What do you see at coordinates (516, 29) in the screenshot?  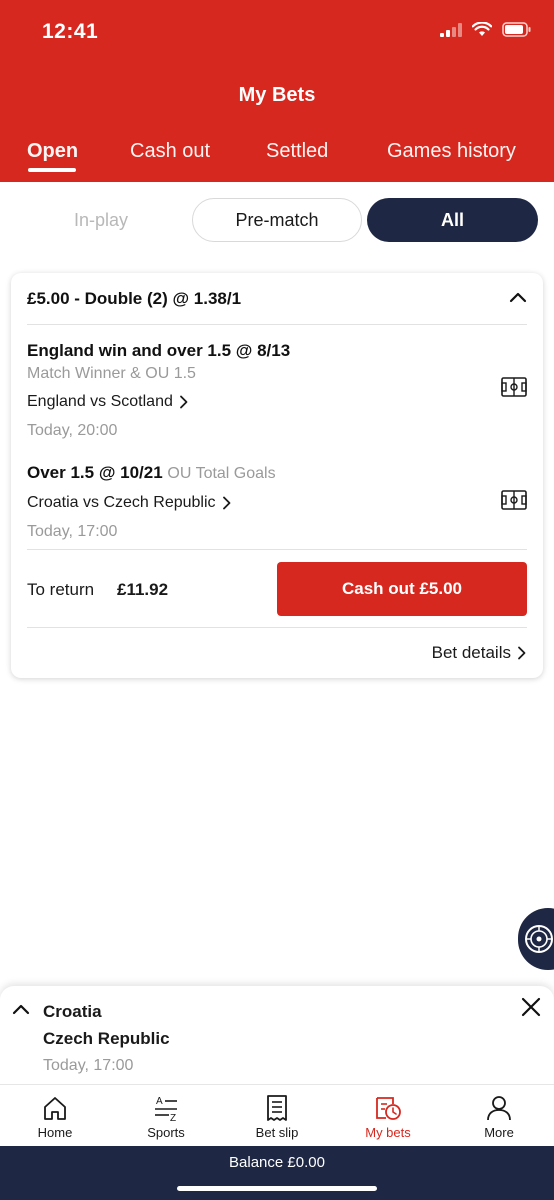 I see `battery-icon` at bounding box center [516, 29].